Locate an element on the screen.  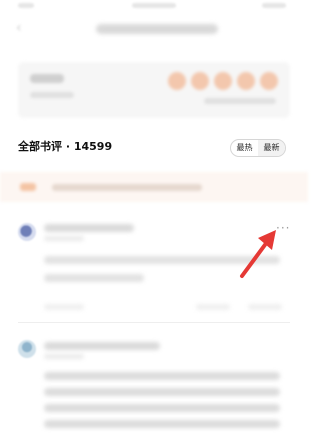
status-time is located at coordinates (26, 5).